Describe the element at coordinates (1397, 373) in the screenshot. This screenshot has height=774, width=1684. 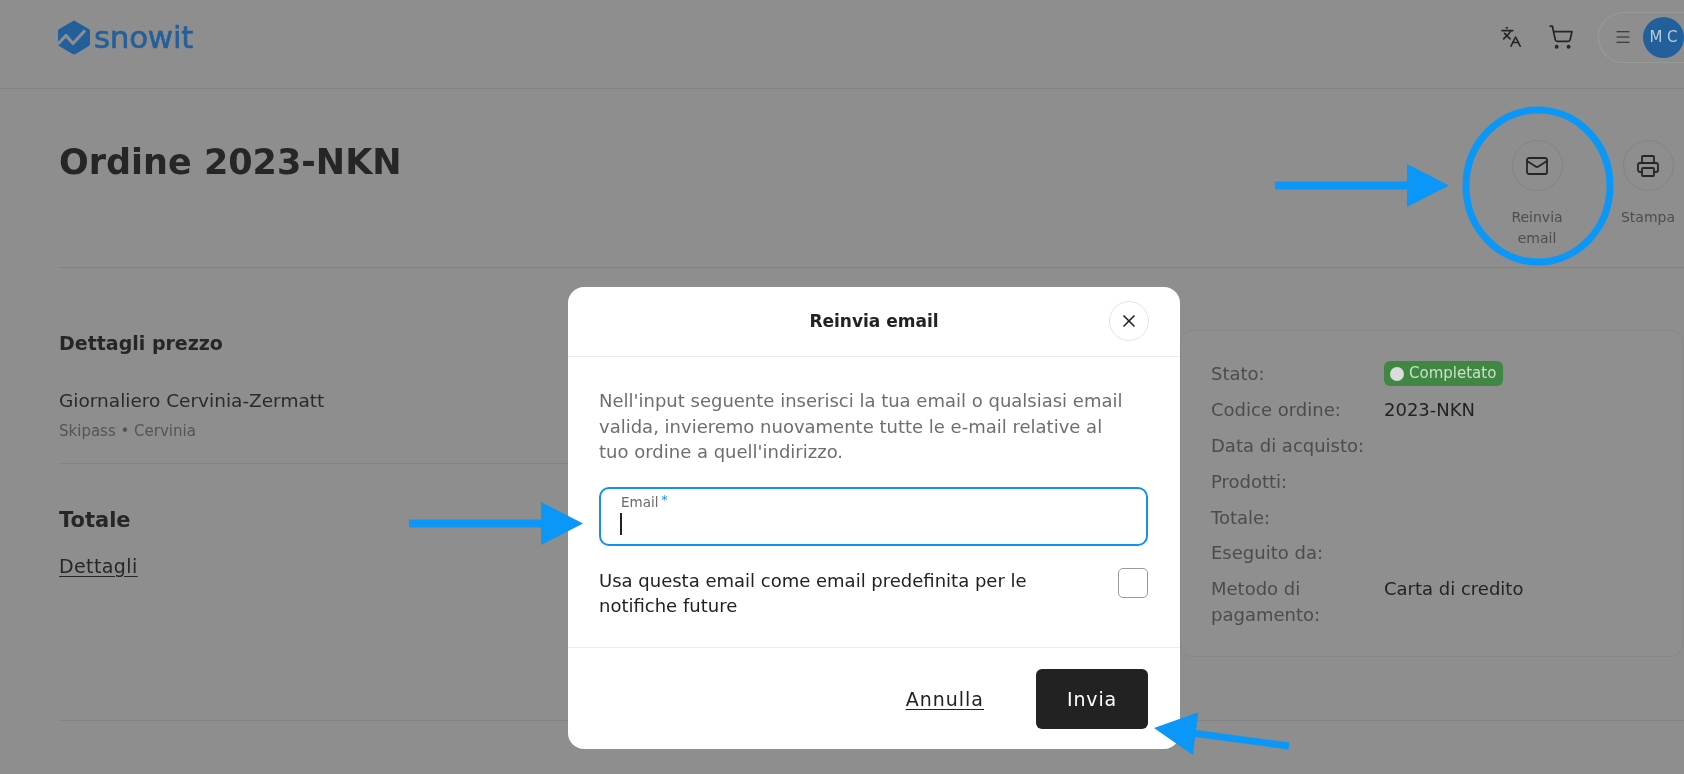
I see `status-dot-icon` at that location.